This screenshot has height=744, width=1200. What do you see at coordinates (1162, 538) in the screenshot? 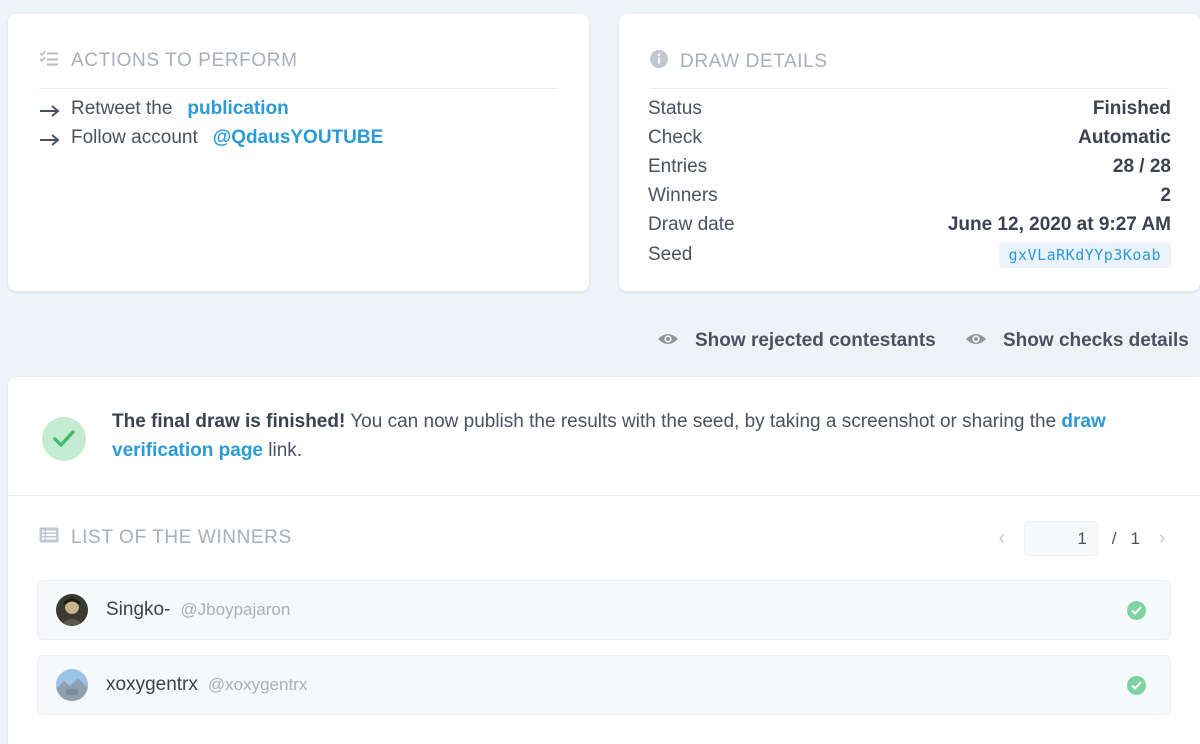
I see `chevron-right-icon: ›` at bounding box center [1162, 538].